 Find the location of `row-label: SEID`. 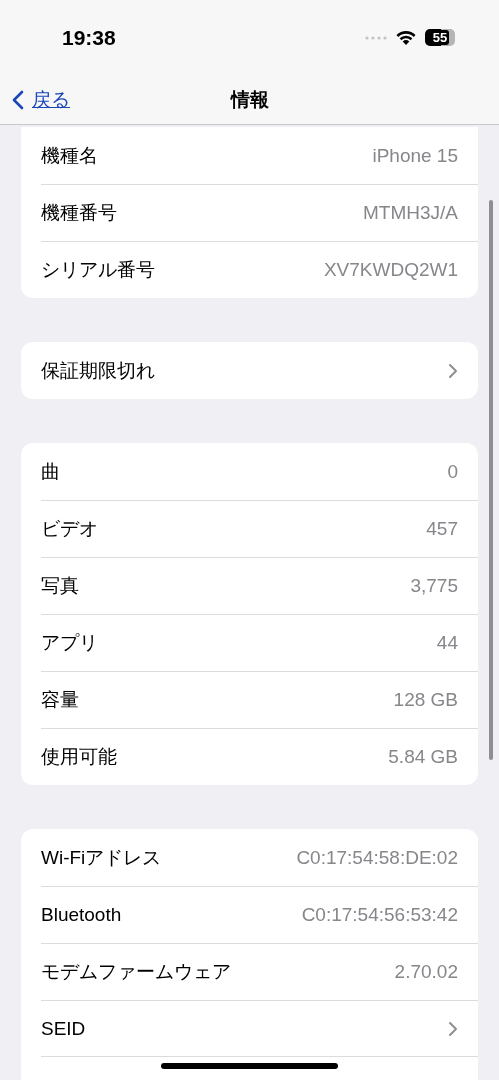

row-label: SEID is located at coordinates (63, 1028).